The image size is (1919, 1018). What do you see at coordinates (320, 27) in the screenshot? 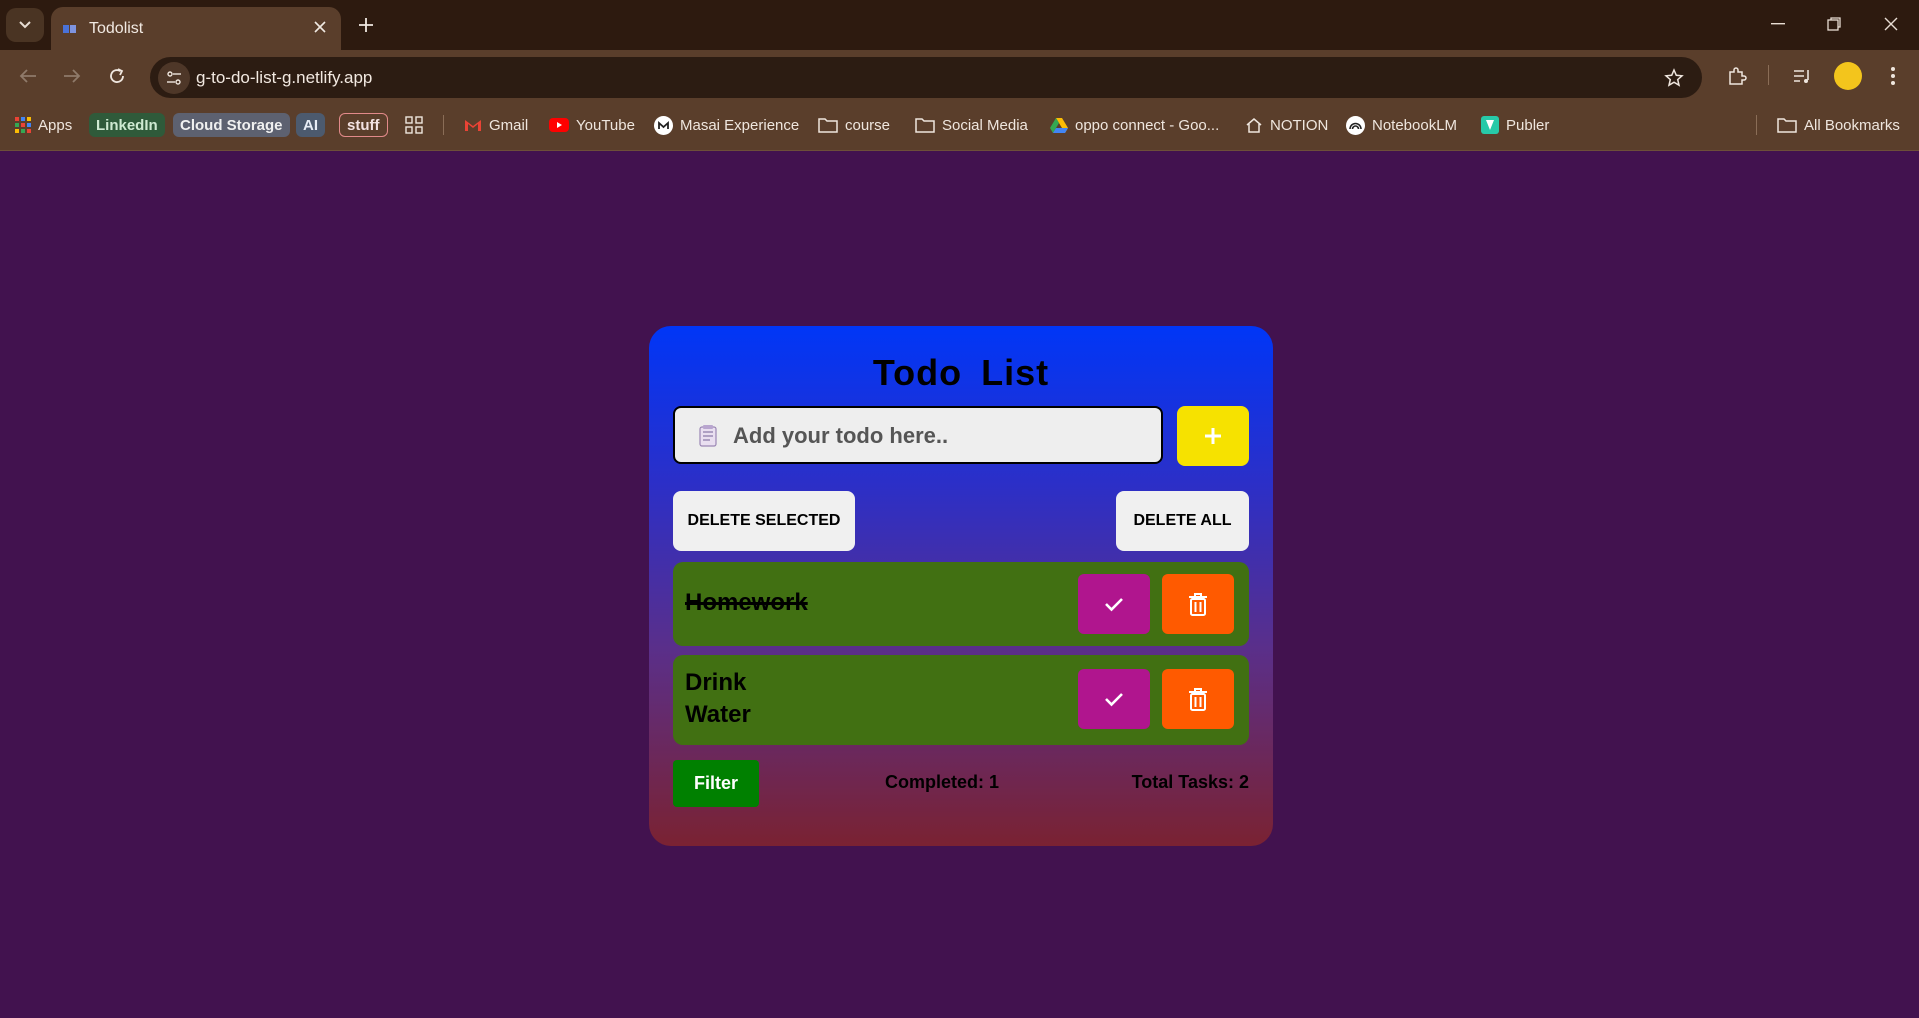
I see `close-tab-icon` at bounding box center [320, 27].